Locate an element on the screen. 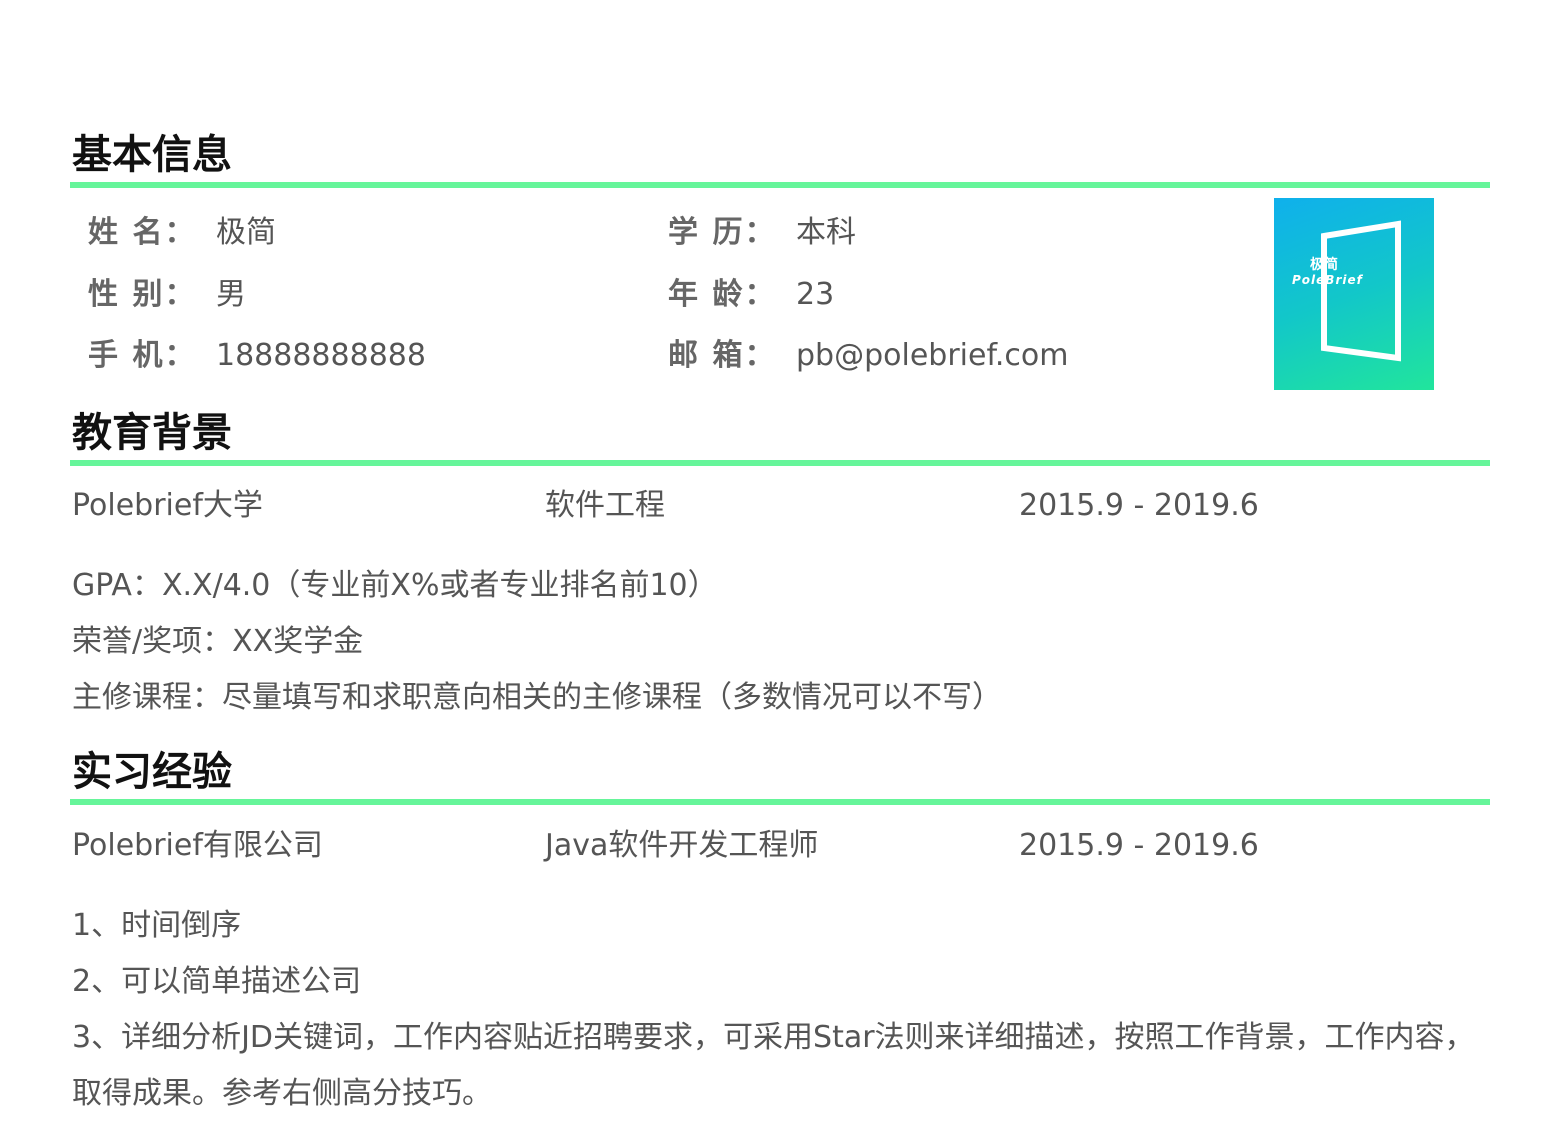 This screenshot has height=1134, width=1559. education-detail: 主修课程：尽量填写和求职意向相关的主修课程（多数情况可以不写） is located at coordinates (537, 697).